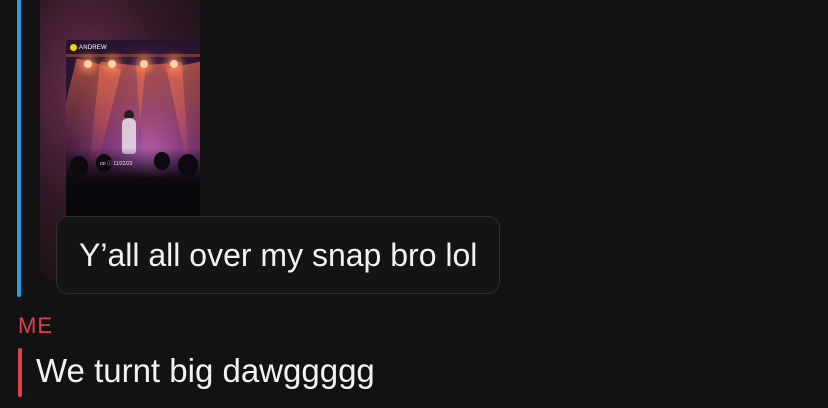  I want to click on me-sender-label: ME, so click(35, 325).